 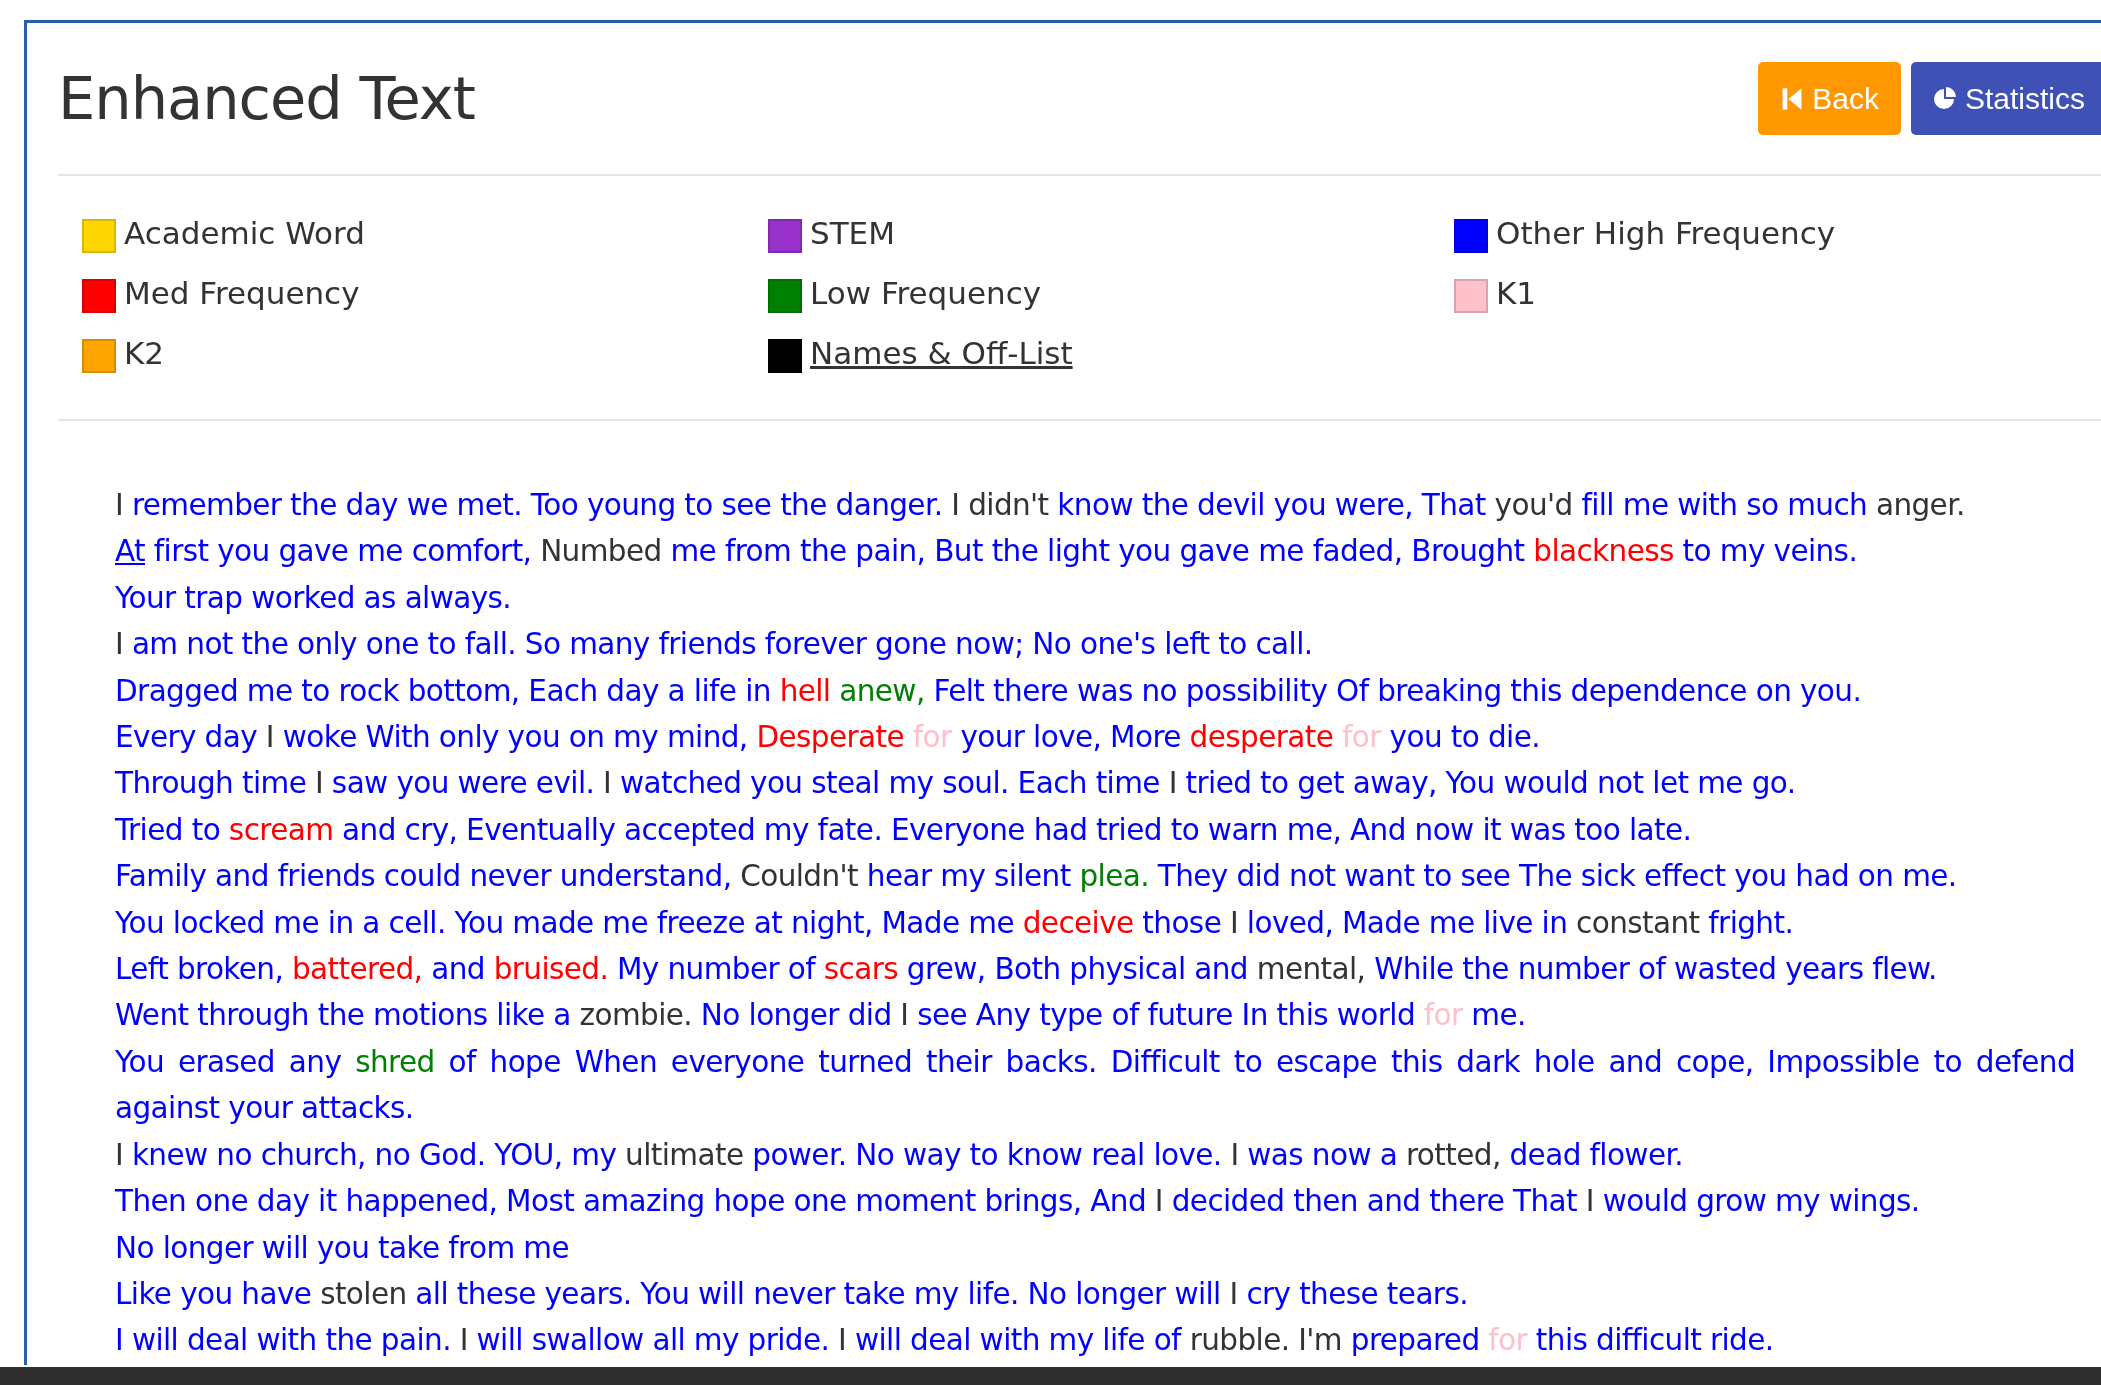 What do you see at coordinates (900, 1155) in the screenshot?
I see `poem-line: I knew no church, no God. YOU, my ultimate power. No way to know real love. I was now a rotted, dead flower.` at bounding box center [900, 1155].